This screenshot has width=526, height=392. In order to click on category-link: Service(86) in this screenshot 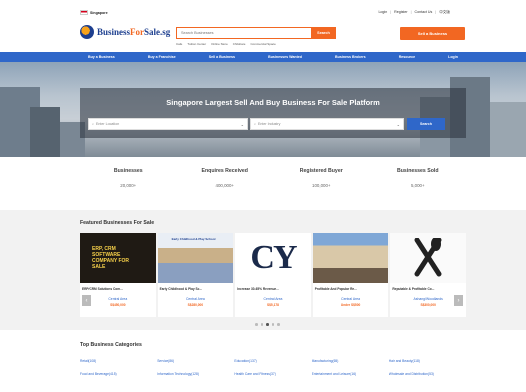, I will do `click(195, 361)`.